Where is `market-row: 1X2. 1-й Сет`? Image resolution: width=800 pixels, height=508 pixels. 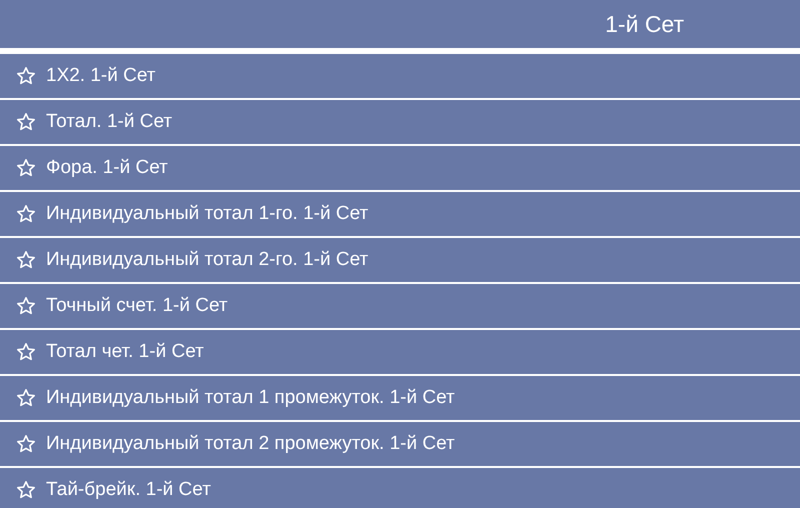 market-row: 1X2. 1-й Сет is located at coordinates (400, 77).